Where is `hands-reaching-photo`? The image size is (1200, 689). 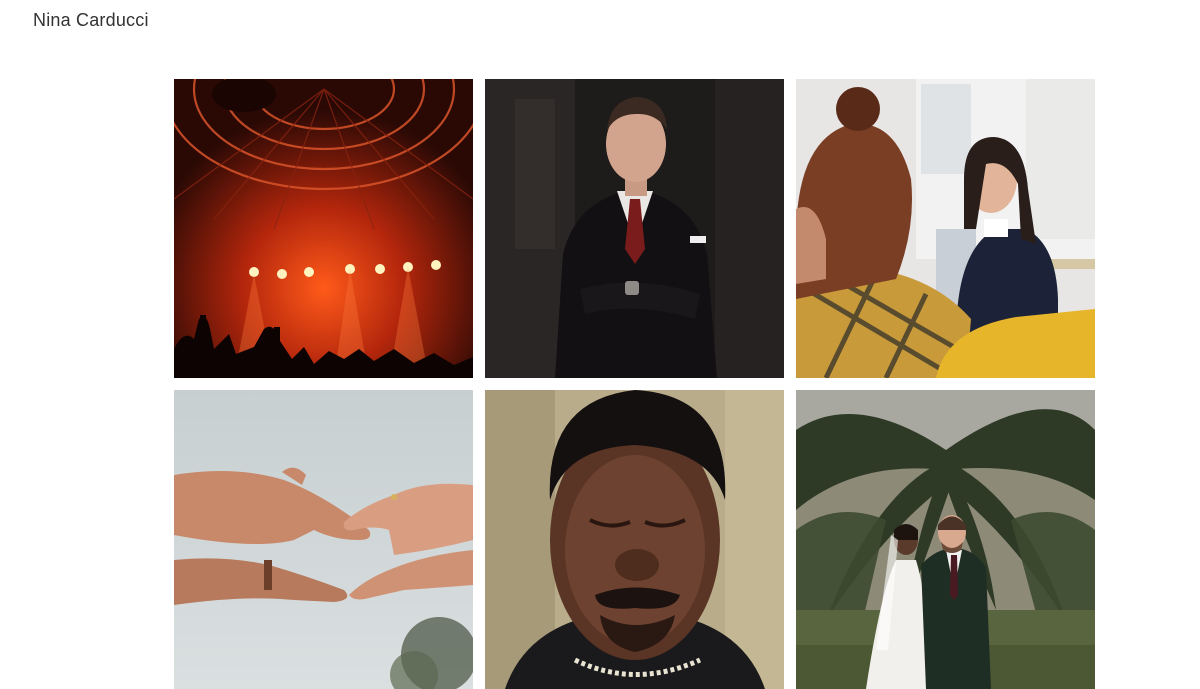 hands-reaching-photo is located at coordinates (323, 539).